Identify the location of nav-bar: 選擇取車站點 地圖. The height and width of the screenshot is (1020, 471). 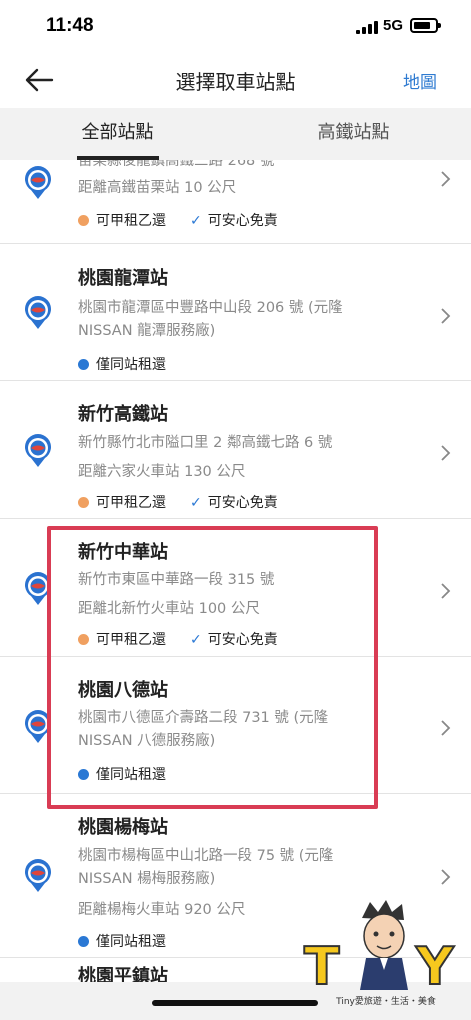
(235, 80).